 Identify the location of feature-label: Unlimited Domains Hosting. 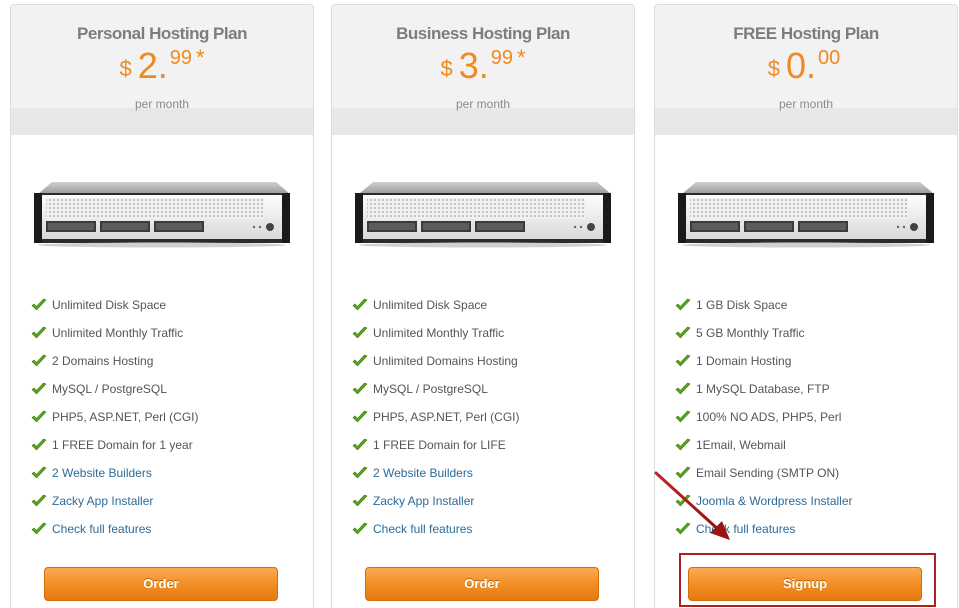
(445, 361).